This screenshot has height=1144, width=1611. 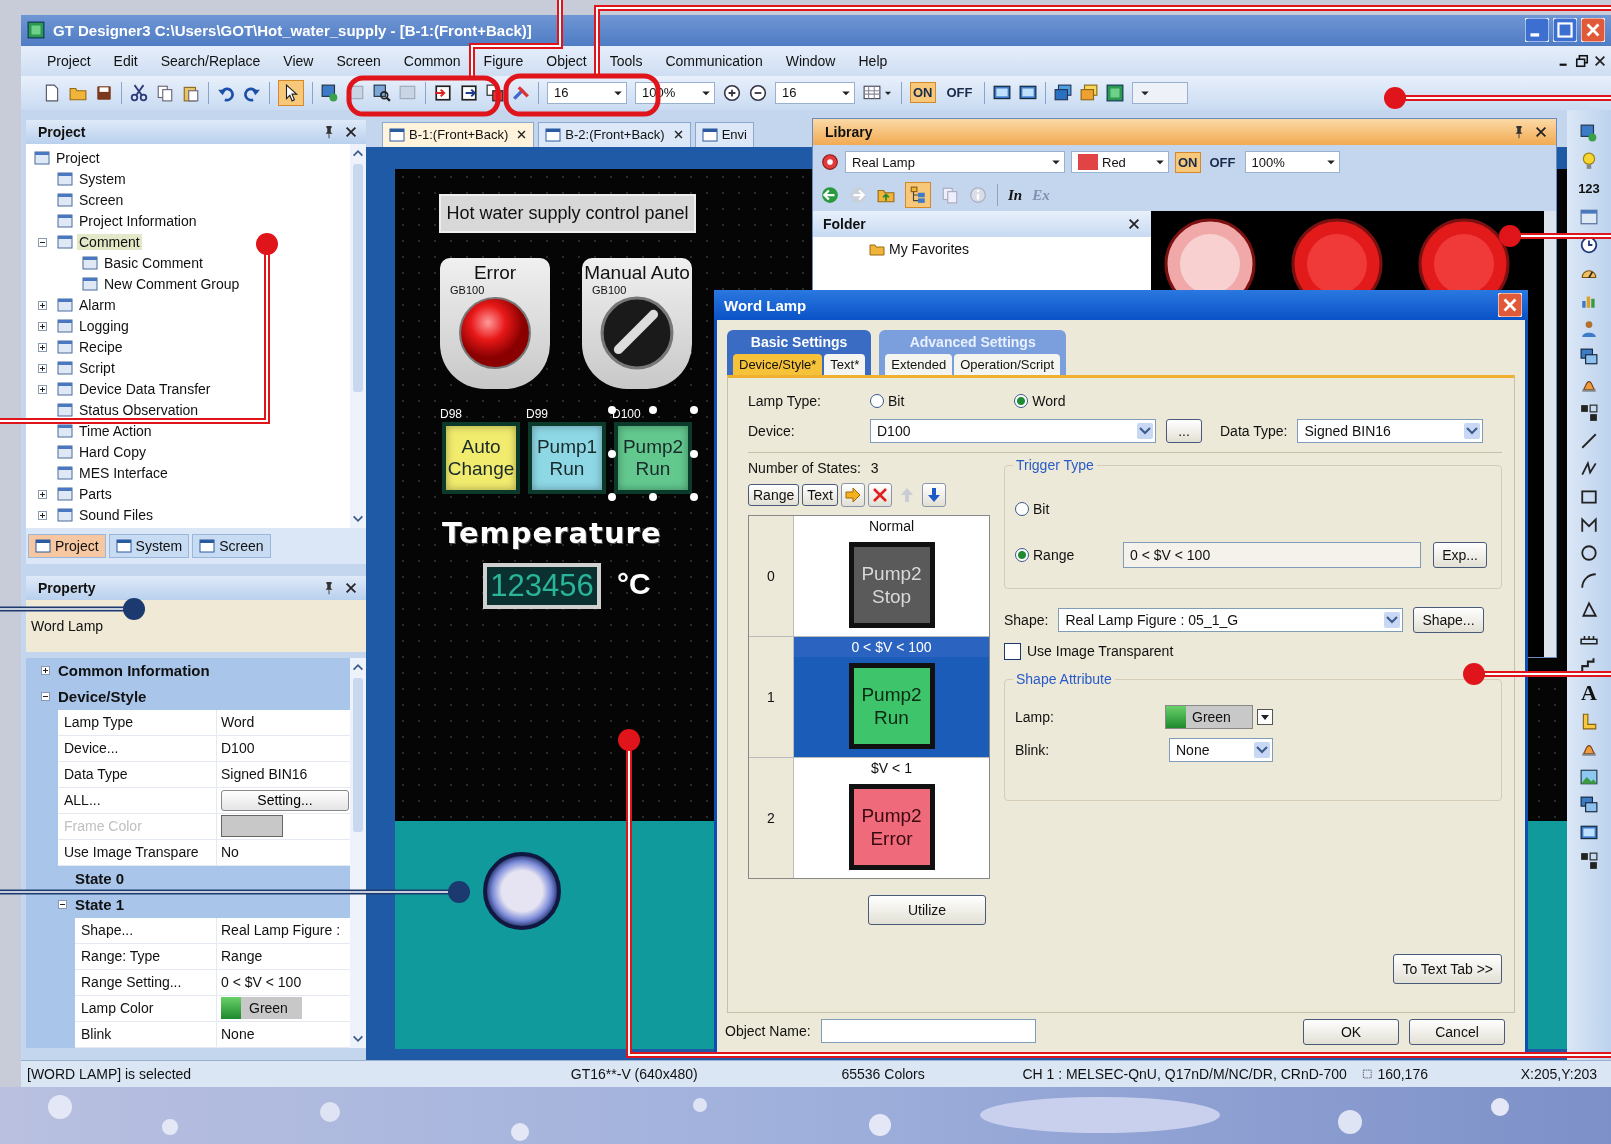 I want to click on tree-item: Parts, so click(x=95, y=494).